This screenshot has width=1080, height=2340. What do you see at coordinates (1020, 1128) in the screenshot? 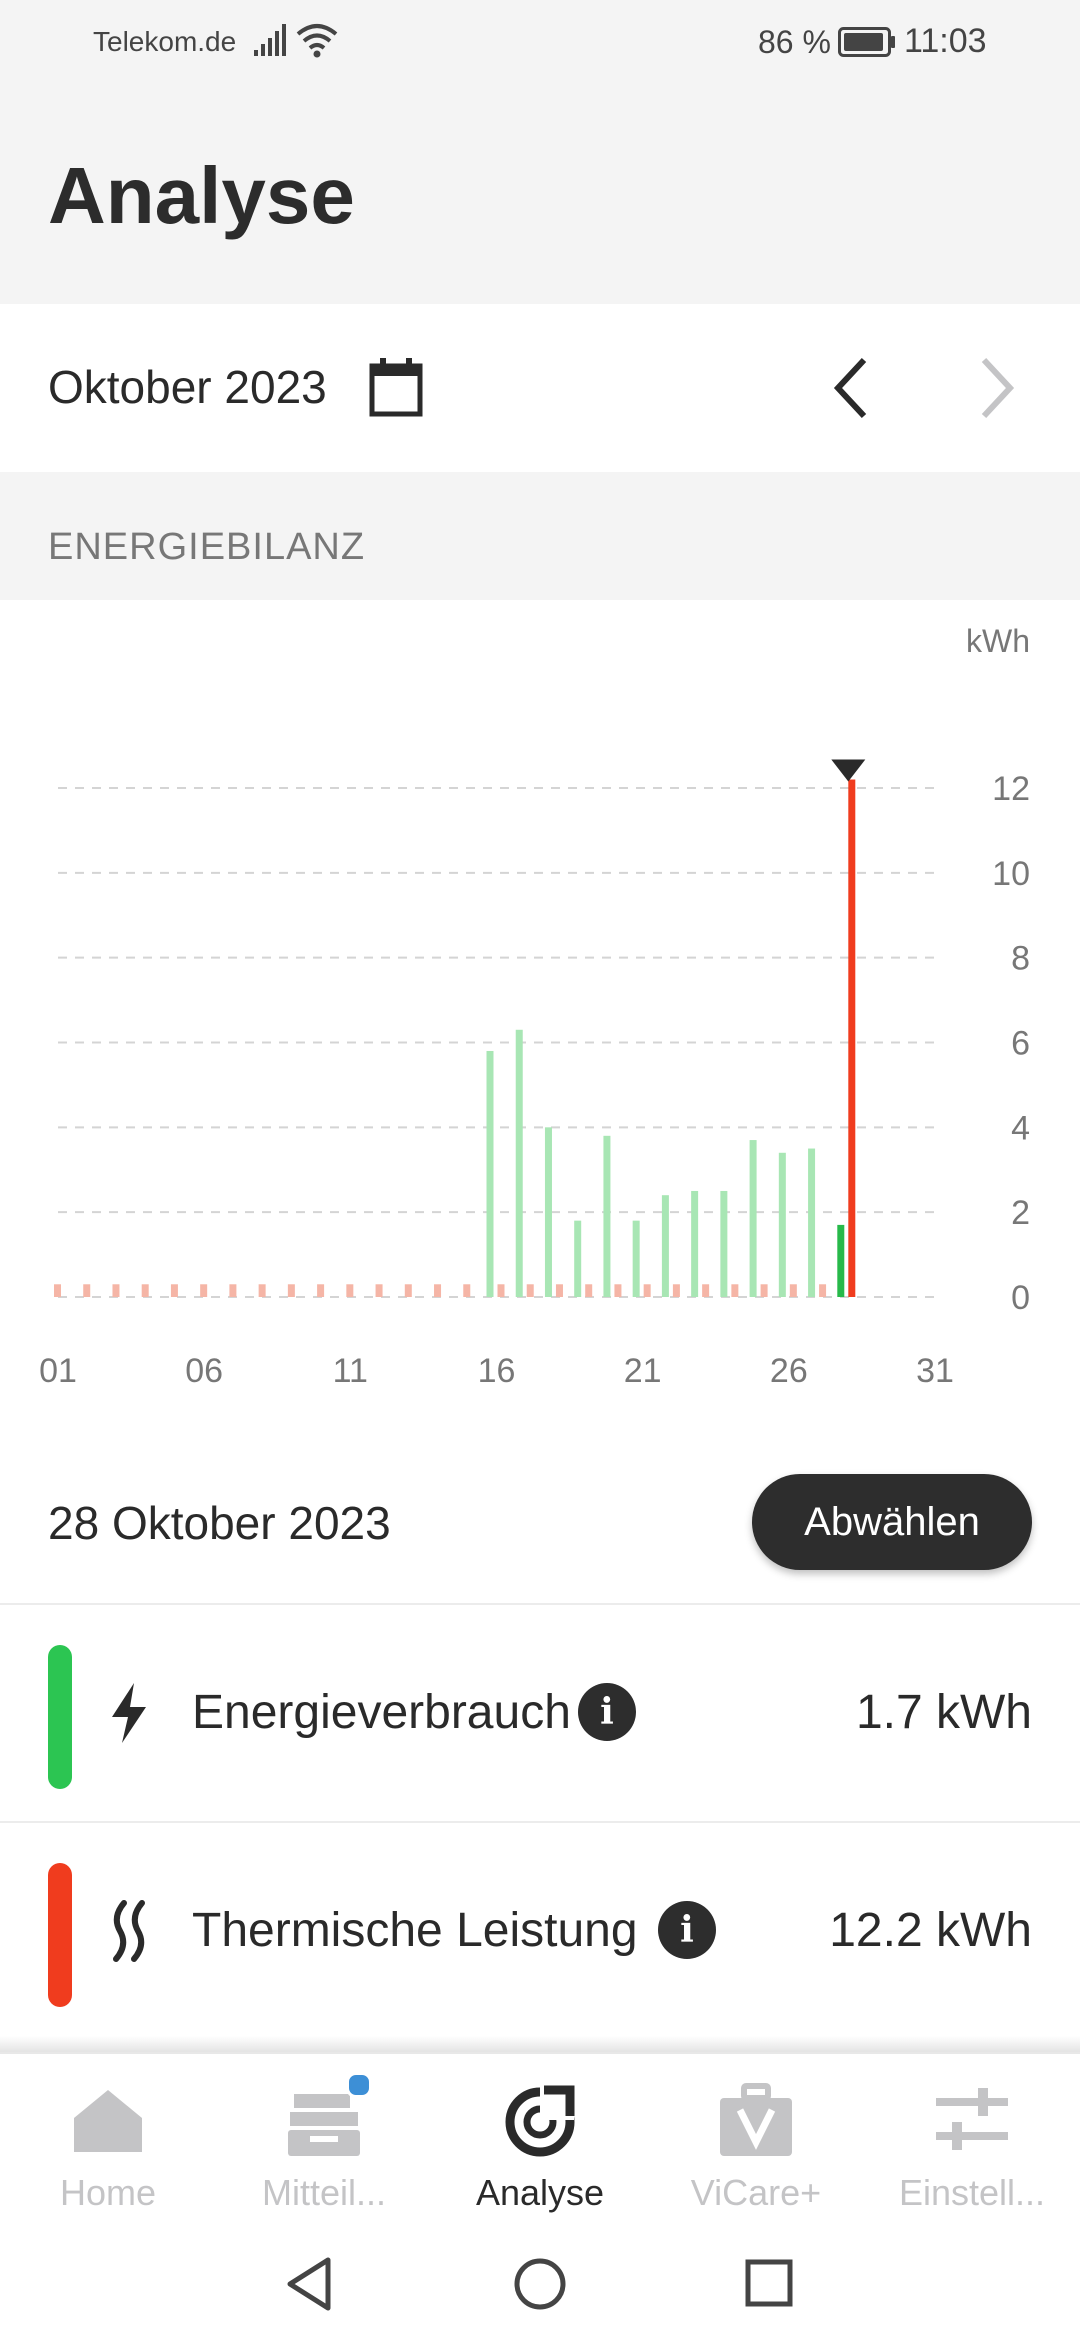
I see `y-tick-label: 4` at bounding box center [1020, 1128].